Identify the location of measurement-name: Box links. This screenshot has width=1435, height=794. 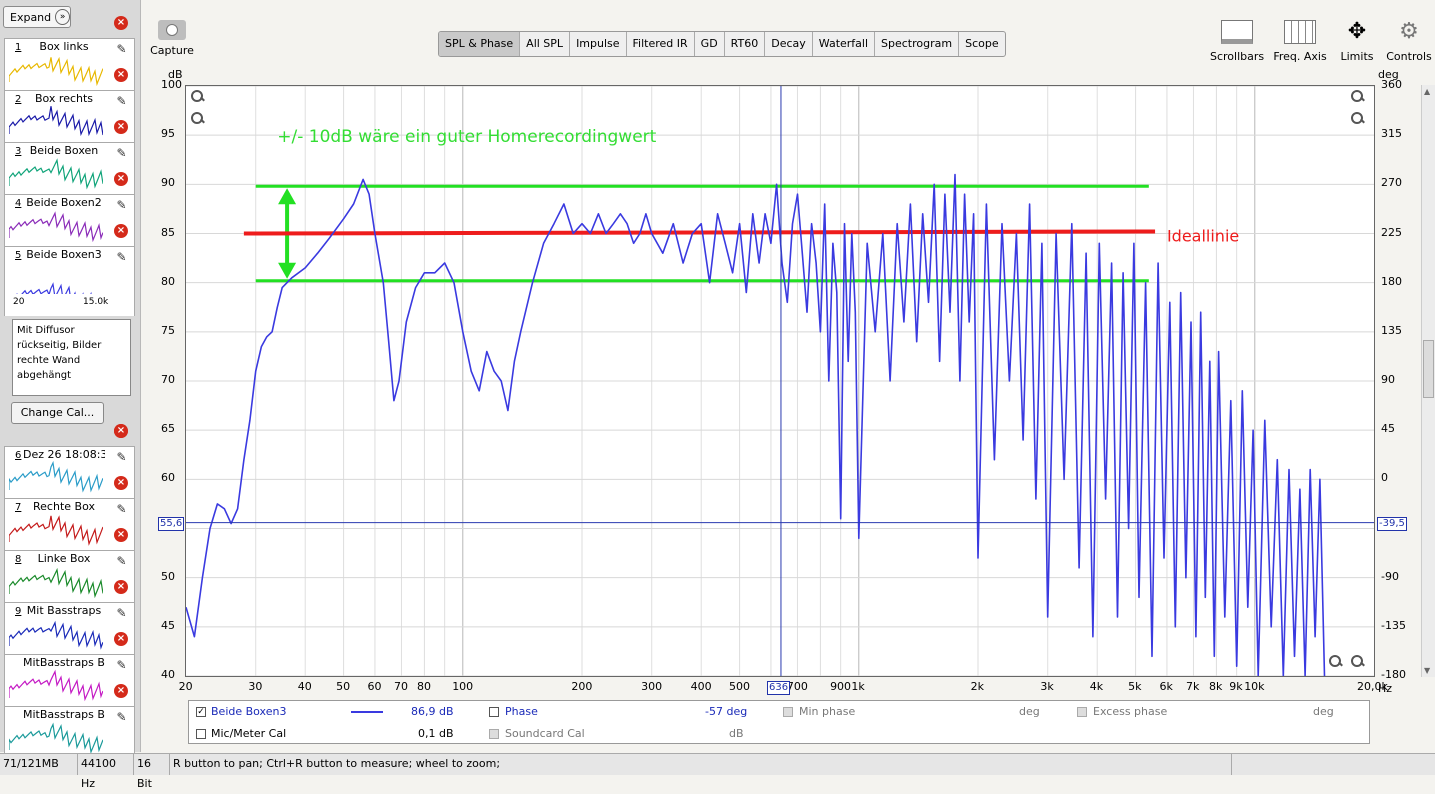
(64, 46).